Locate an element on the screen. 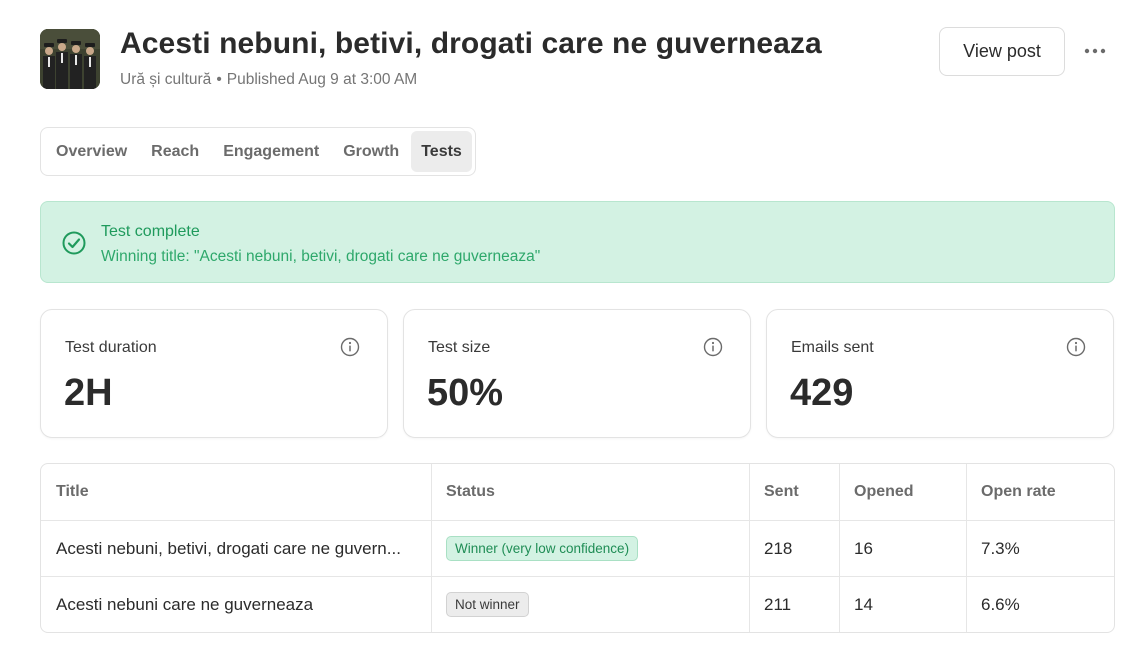  tab-engagement: Engagement is located at coordinates (271, 151).